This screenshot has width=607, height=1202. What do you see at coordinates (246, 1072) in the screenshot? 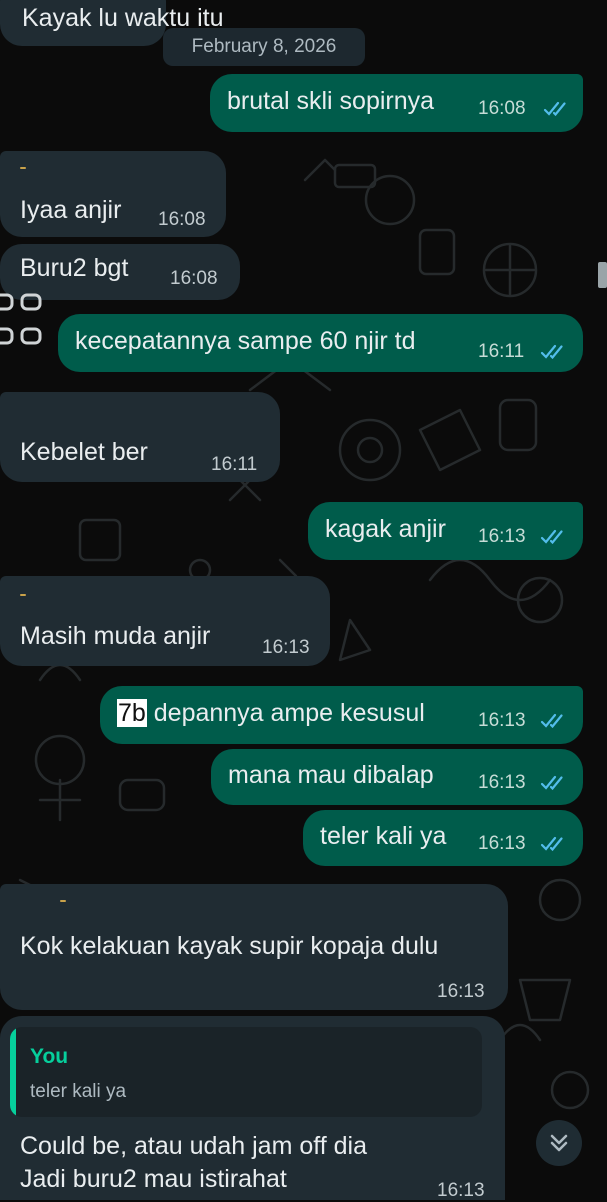
I see `quoted-message: You teler kali ya` at bounding box center [246, 1072].